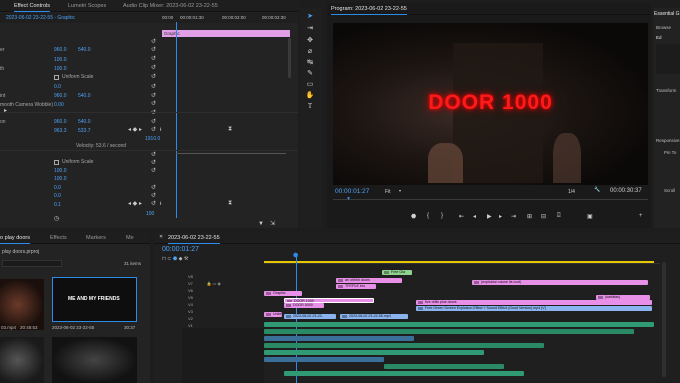 The image size is (680, 383). Describe the element at coordinates (190, 297) in the screenshot. I see `track-v5: V5` at that location.